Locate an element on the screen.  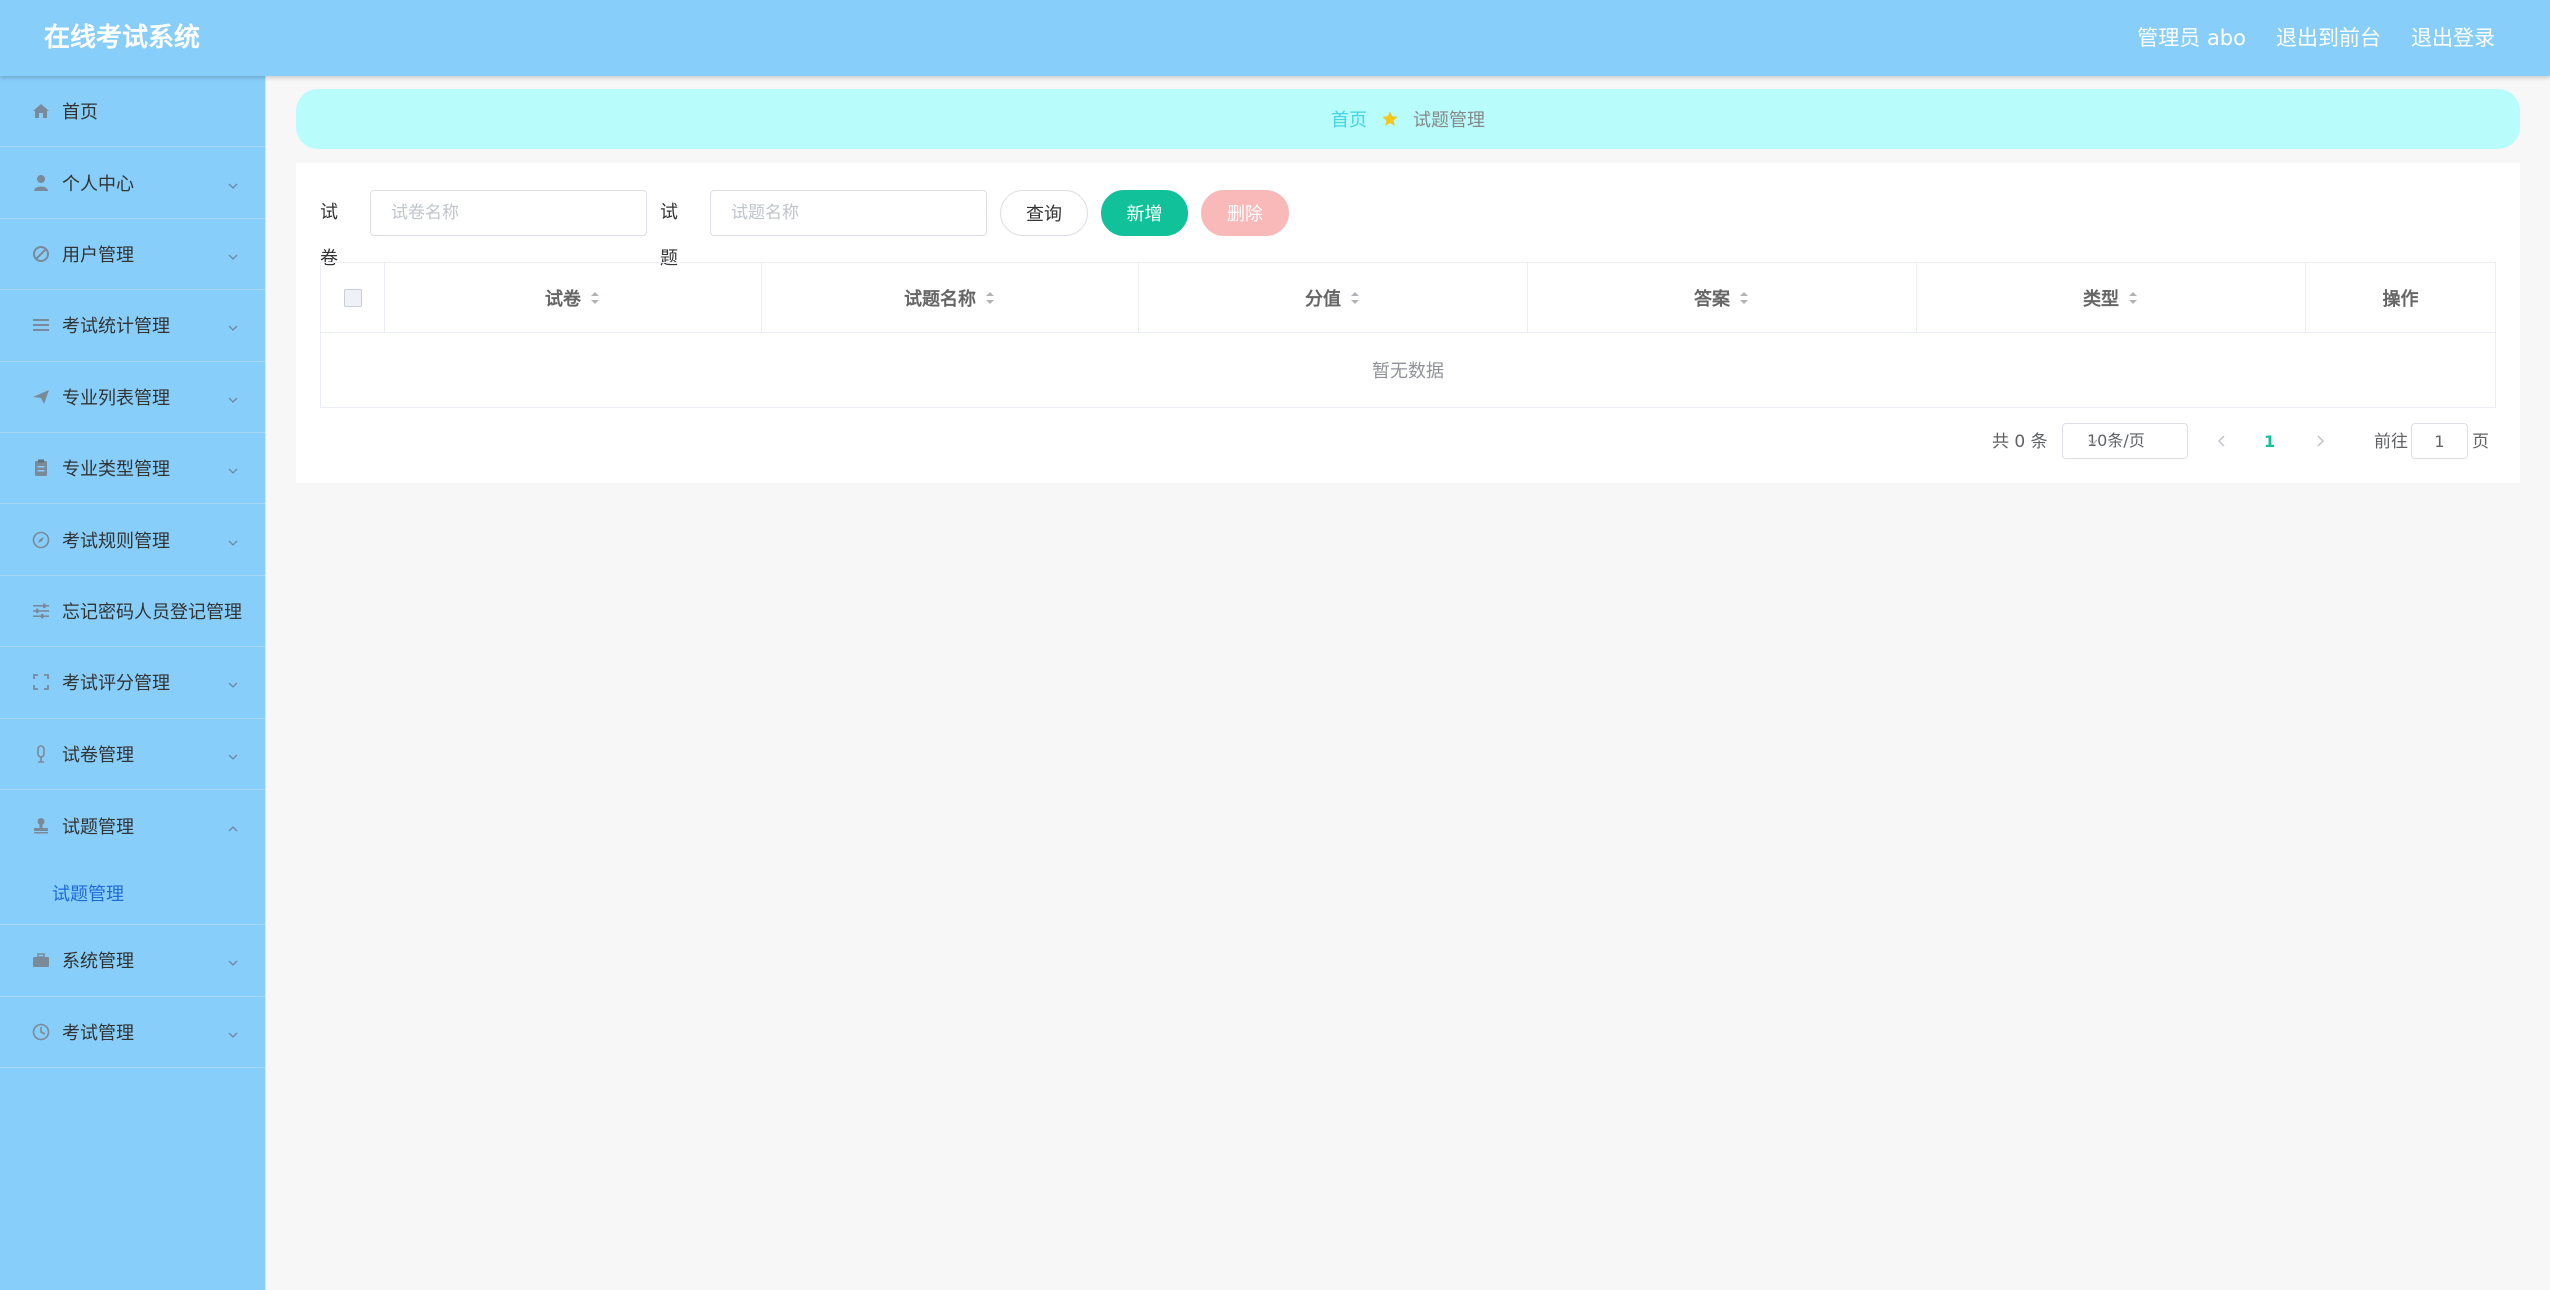
select-all-cell is located at coordinates (353, 298).